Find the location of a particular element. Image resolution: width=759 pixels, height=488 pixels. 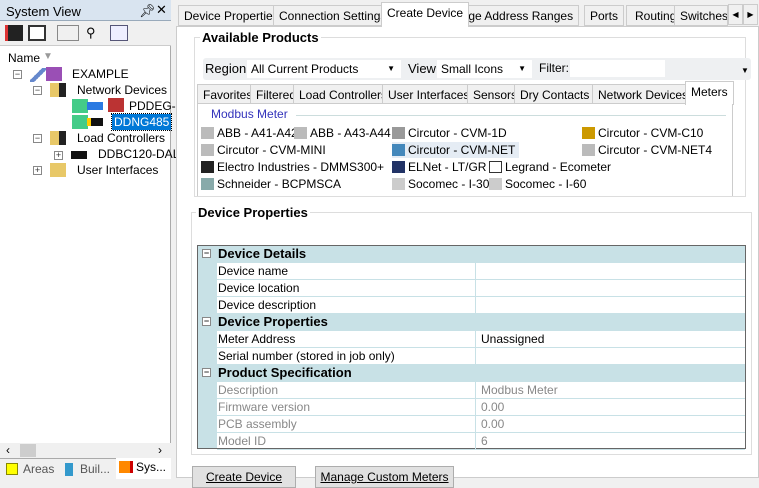

group-title: Device Properties is located at coordinates (253, 212).